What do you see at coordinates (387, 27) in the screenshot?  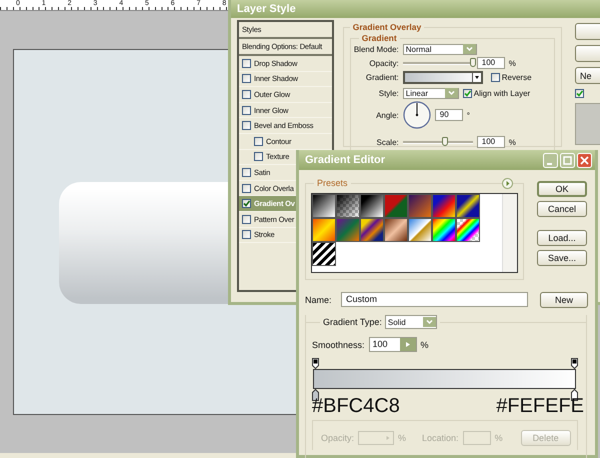 I see `group-title: Gradient Overlay` at bounding box center [387, 27].